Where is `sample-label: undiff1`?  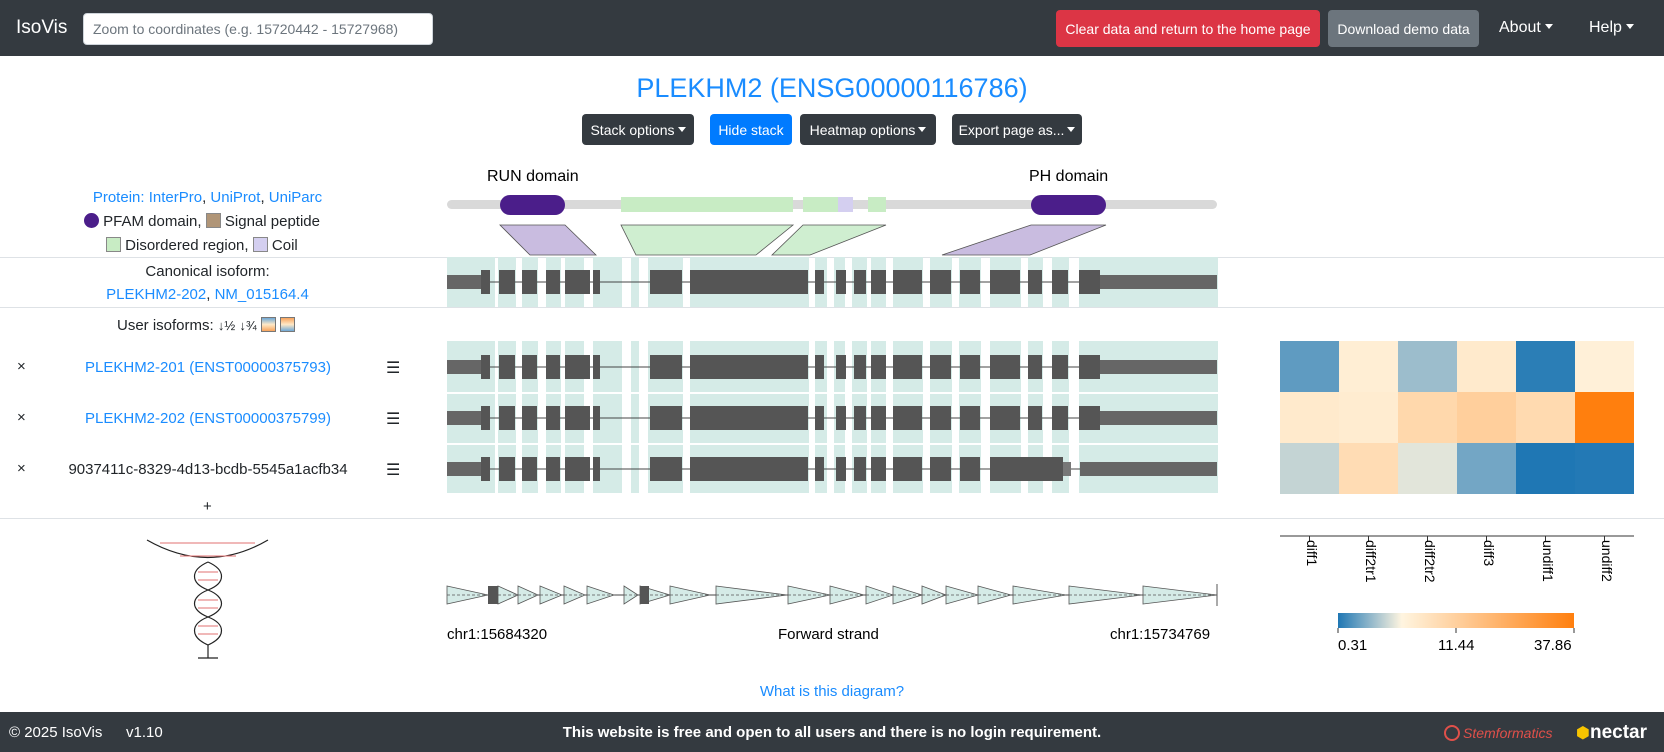
sample-label: undiff1 is located at coordinates (1548, 561).